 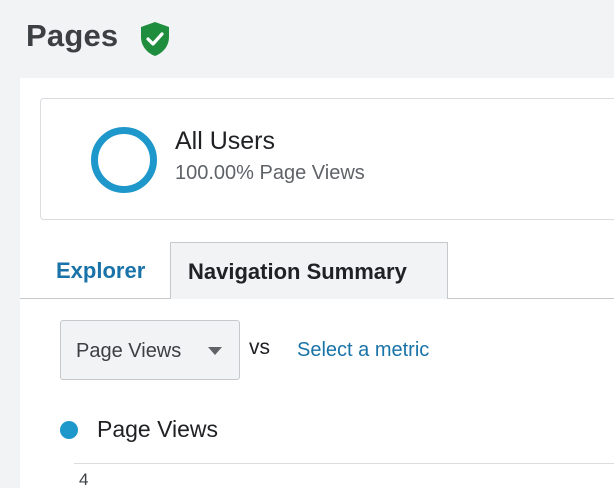 What do you see at coordinates (84, 479) in the screenshot?
I see `y-axis-tick-label: 4` at bounding box center [84, 479].